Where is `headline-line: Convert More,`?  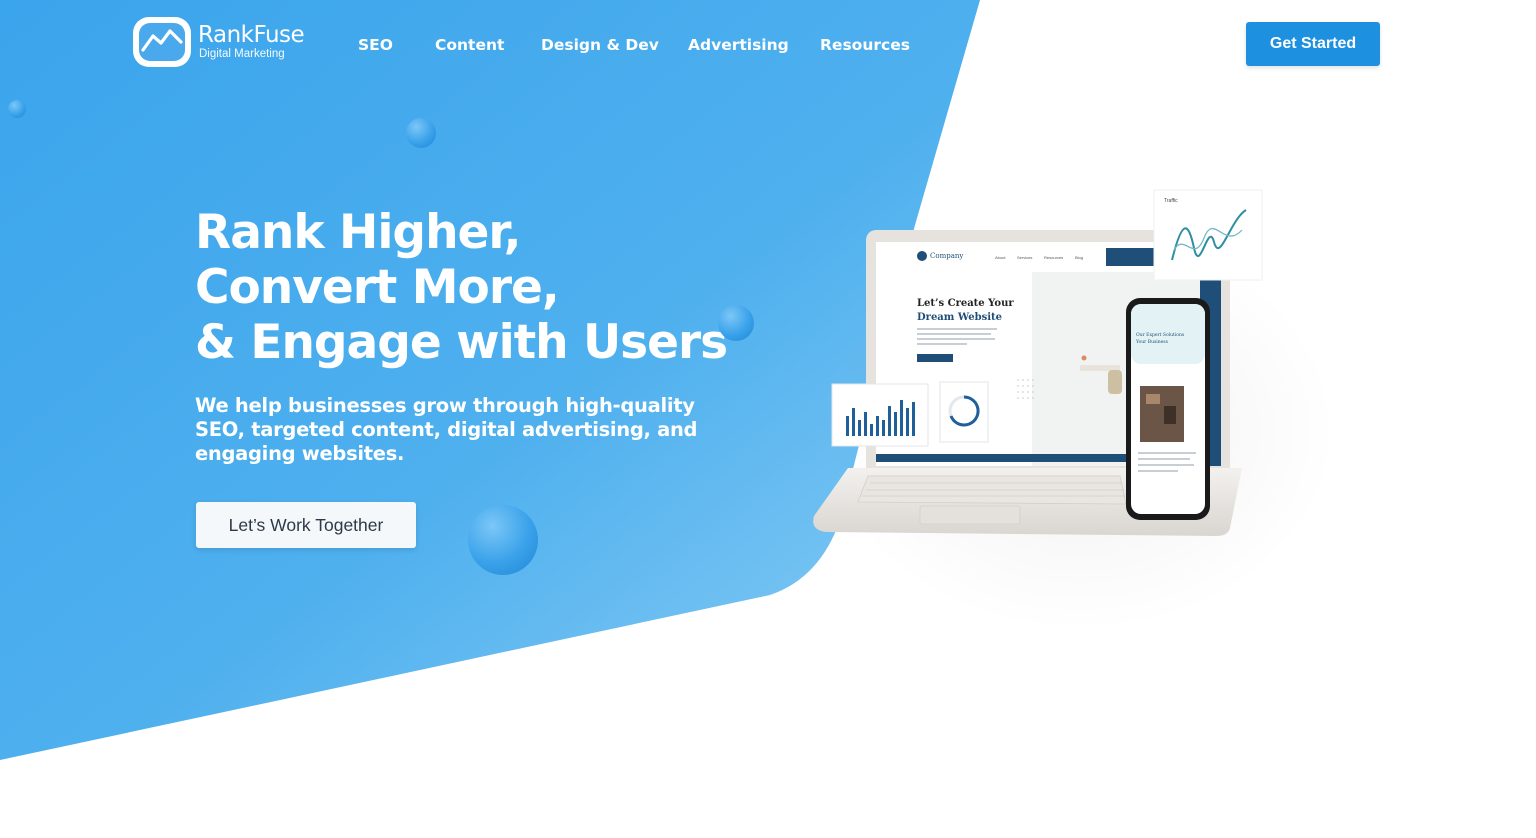
headline-line: Convert More, is located at coordinates (377, 287).